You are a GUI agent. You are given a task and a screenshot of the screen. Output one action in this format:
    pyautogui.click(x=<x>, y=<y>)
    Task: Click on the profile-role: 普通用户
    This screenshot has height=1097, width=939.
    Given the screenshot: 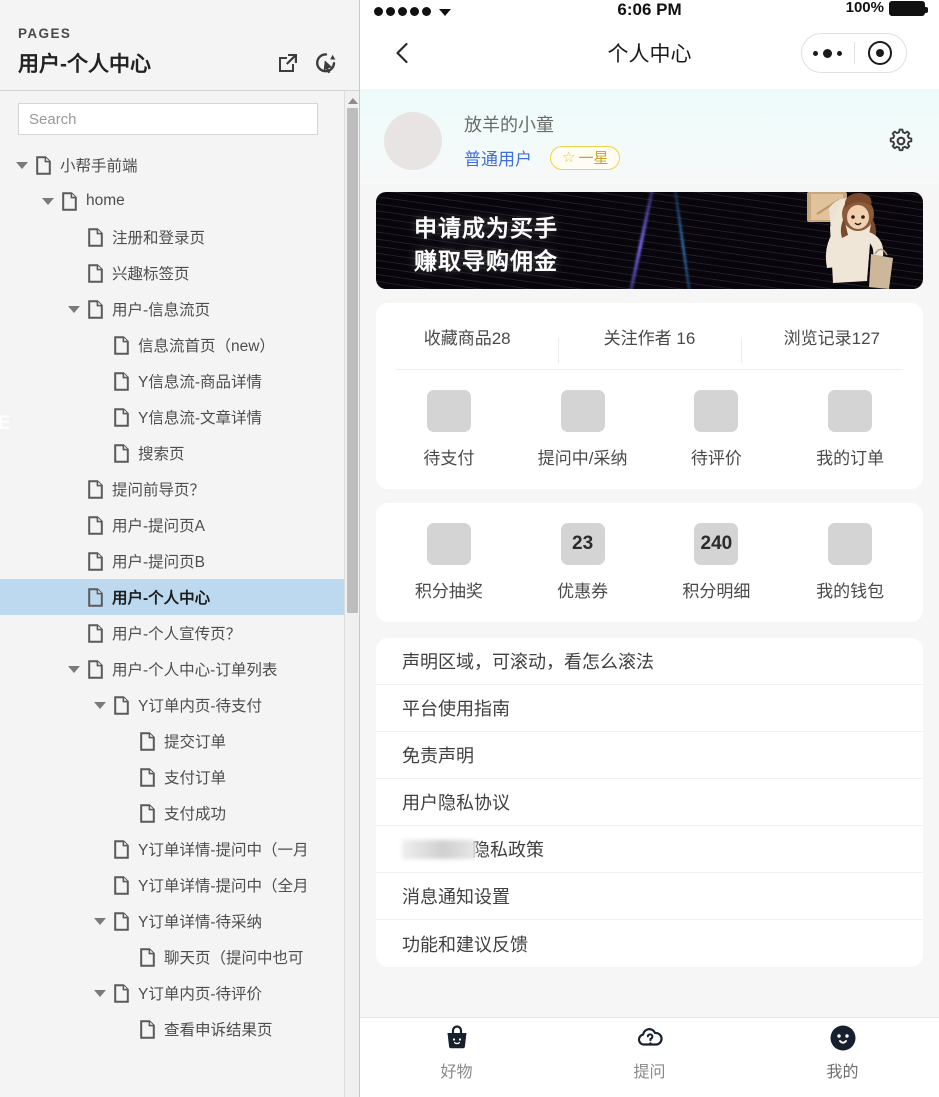 What is the action you would take?
    pyautogui.click(x=498, y=159)
    